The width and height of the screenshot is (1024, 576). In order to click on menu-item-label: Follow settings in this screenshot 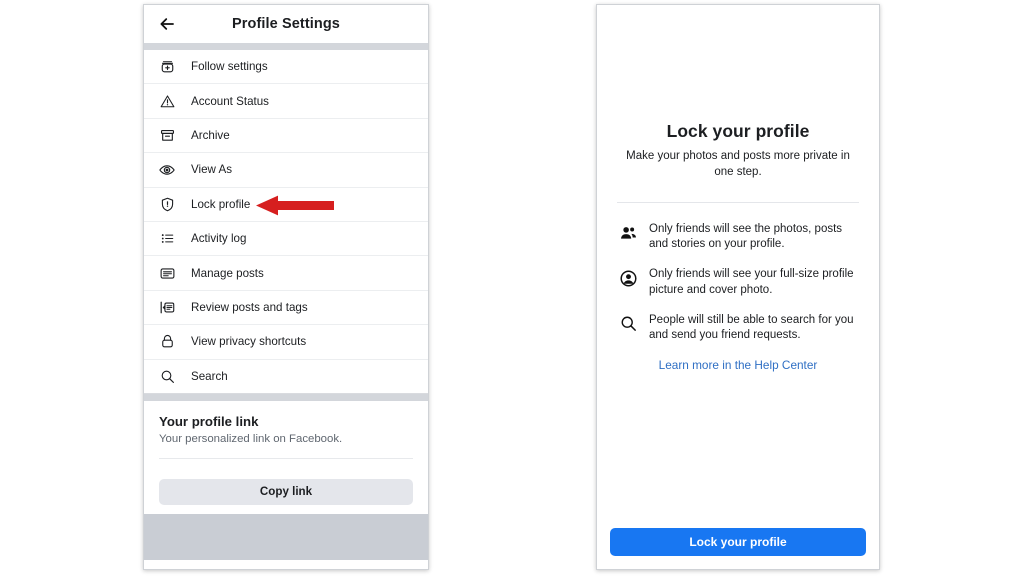, I will do `click(229, 67)`.